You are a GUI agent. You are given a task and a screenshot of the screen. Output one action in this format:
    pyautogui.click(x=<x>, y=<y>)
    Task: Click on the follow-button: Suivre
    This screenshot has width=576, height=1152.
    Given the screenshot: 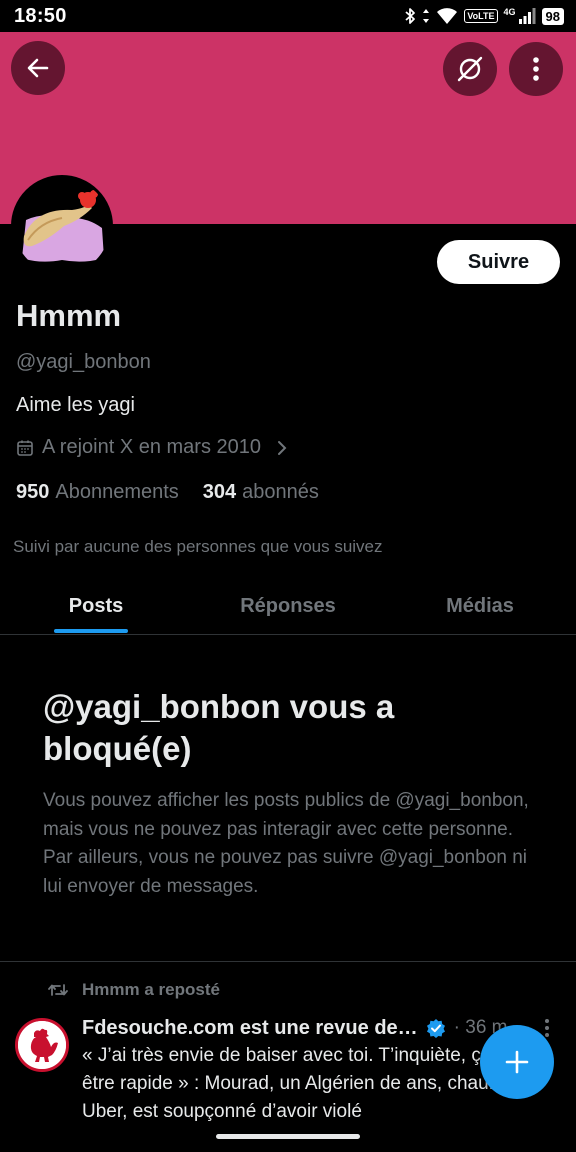 What is the action you would take?
    pyautogui.click(x=498, y=262)
    